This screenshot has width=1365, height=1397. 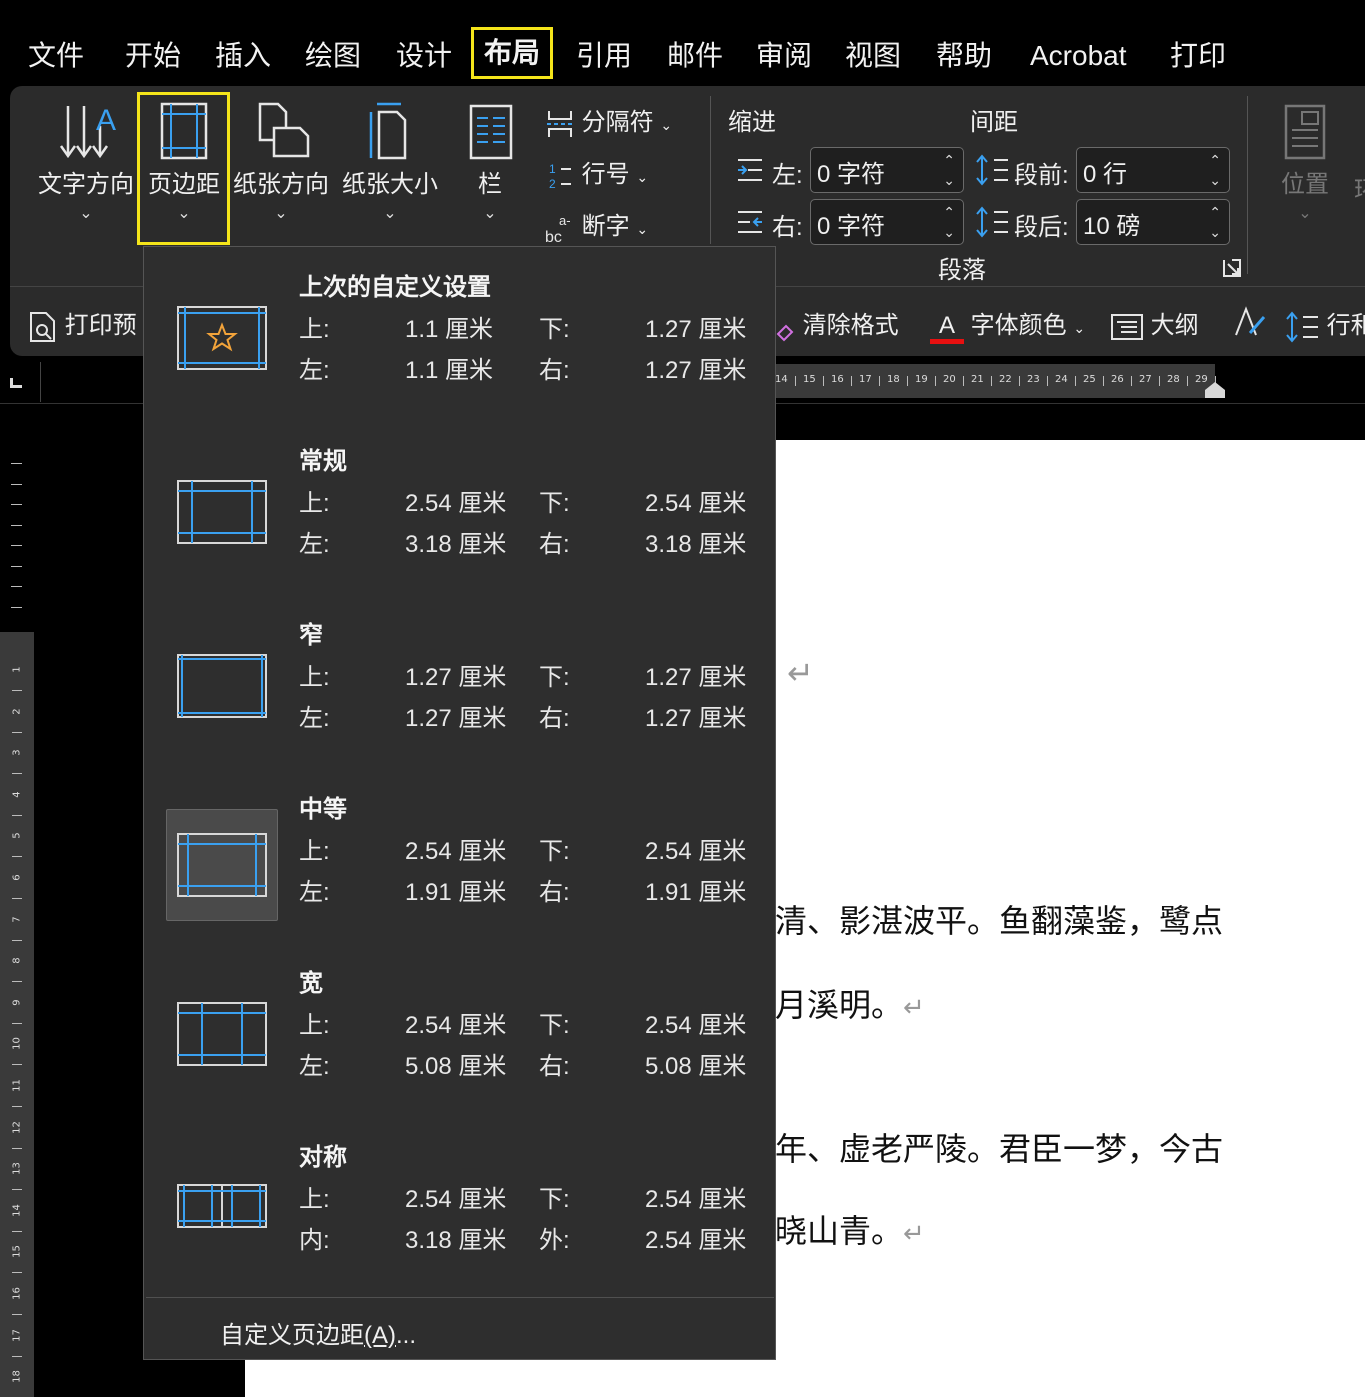 I want to click on menu-print: 打印, so click(x=1198, y=56).